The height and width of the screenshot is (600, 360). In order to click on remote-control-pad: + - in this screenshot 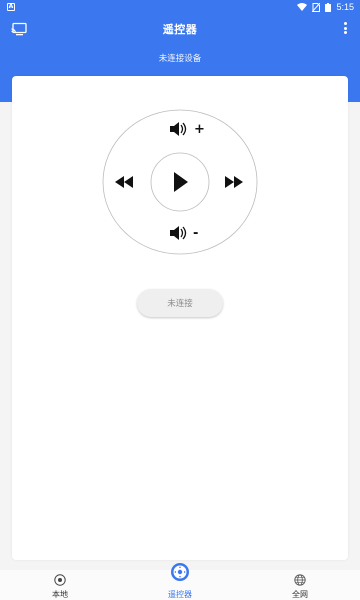, I will do `click(180, 182)`.